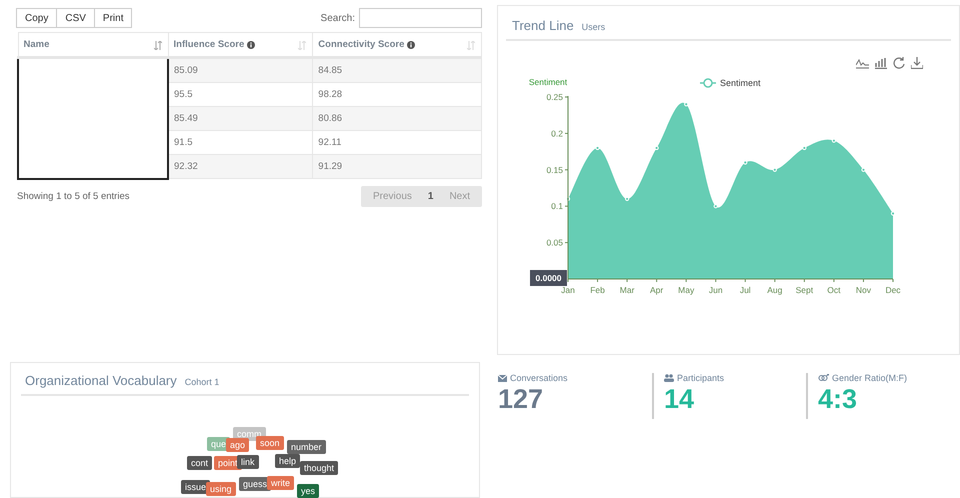 The width and height of the screenshot is (960, 498). I want to click on word-tag: ago, so click(238, 445).